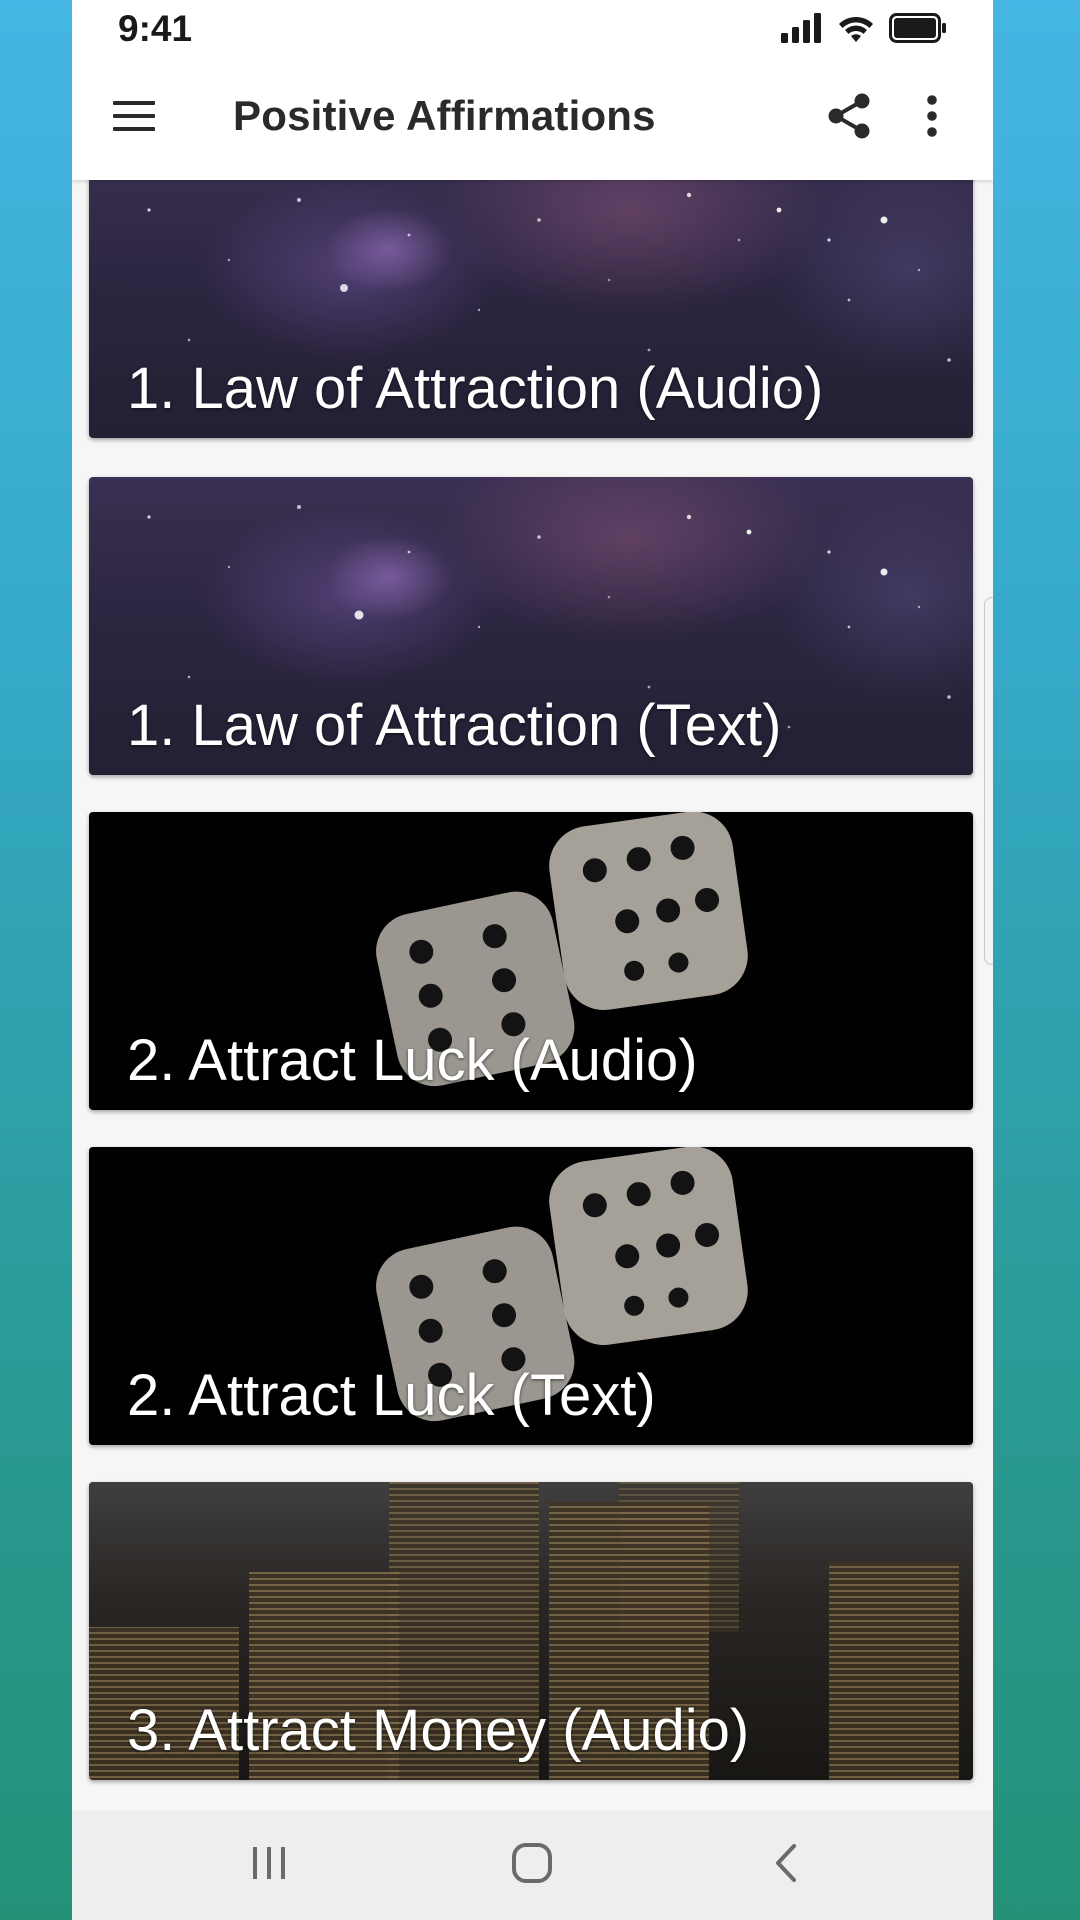  What do you see at coordinates (918, 30) in the screenshot?
I see `battery-icon` at bounding box center [918, 30].